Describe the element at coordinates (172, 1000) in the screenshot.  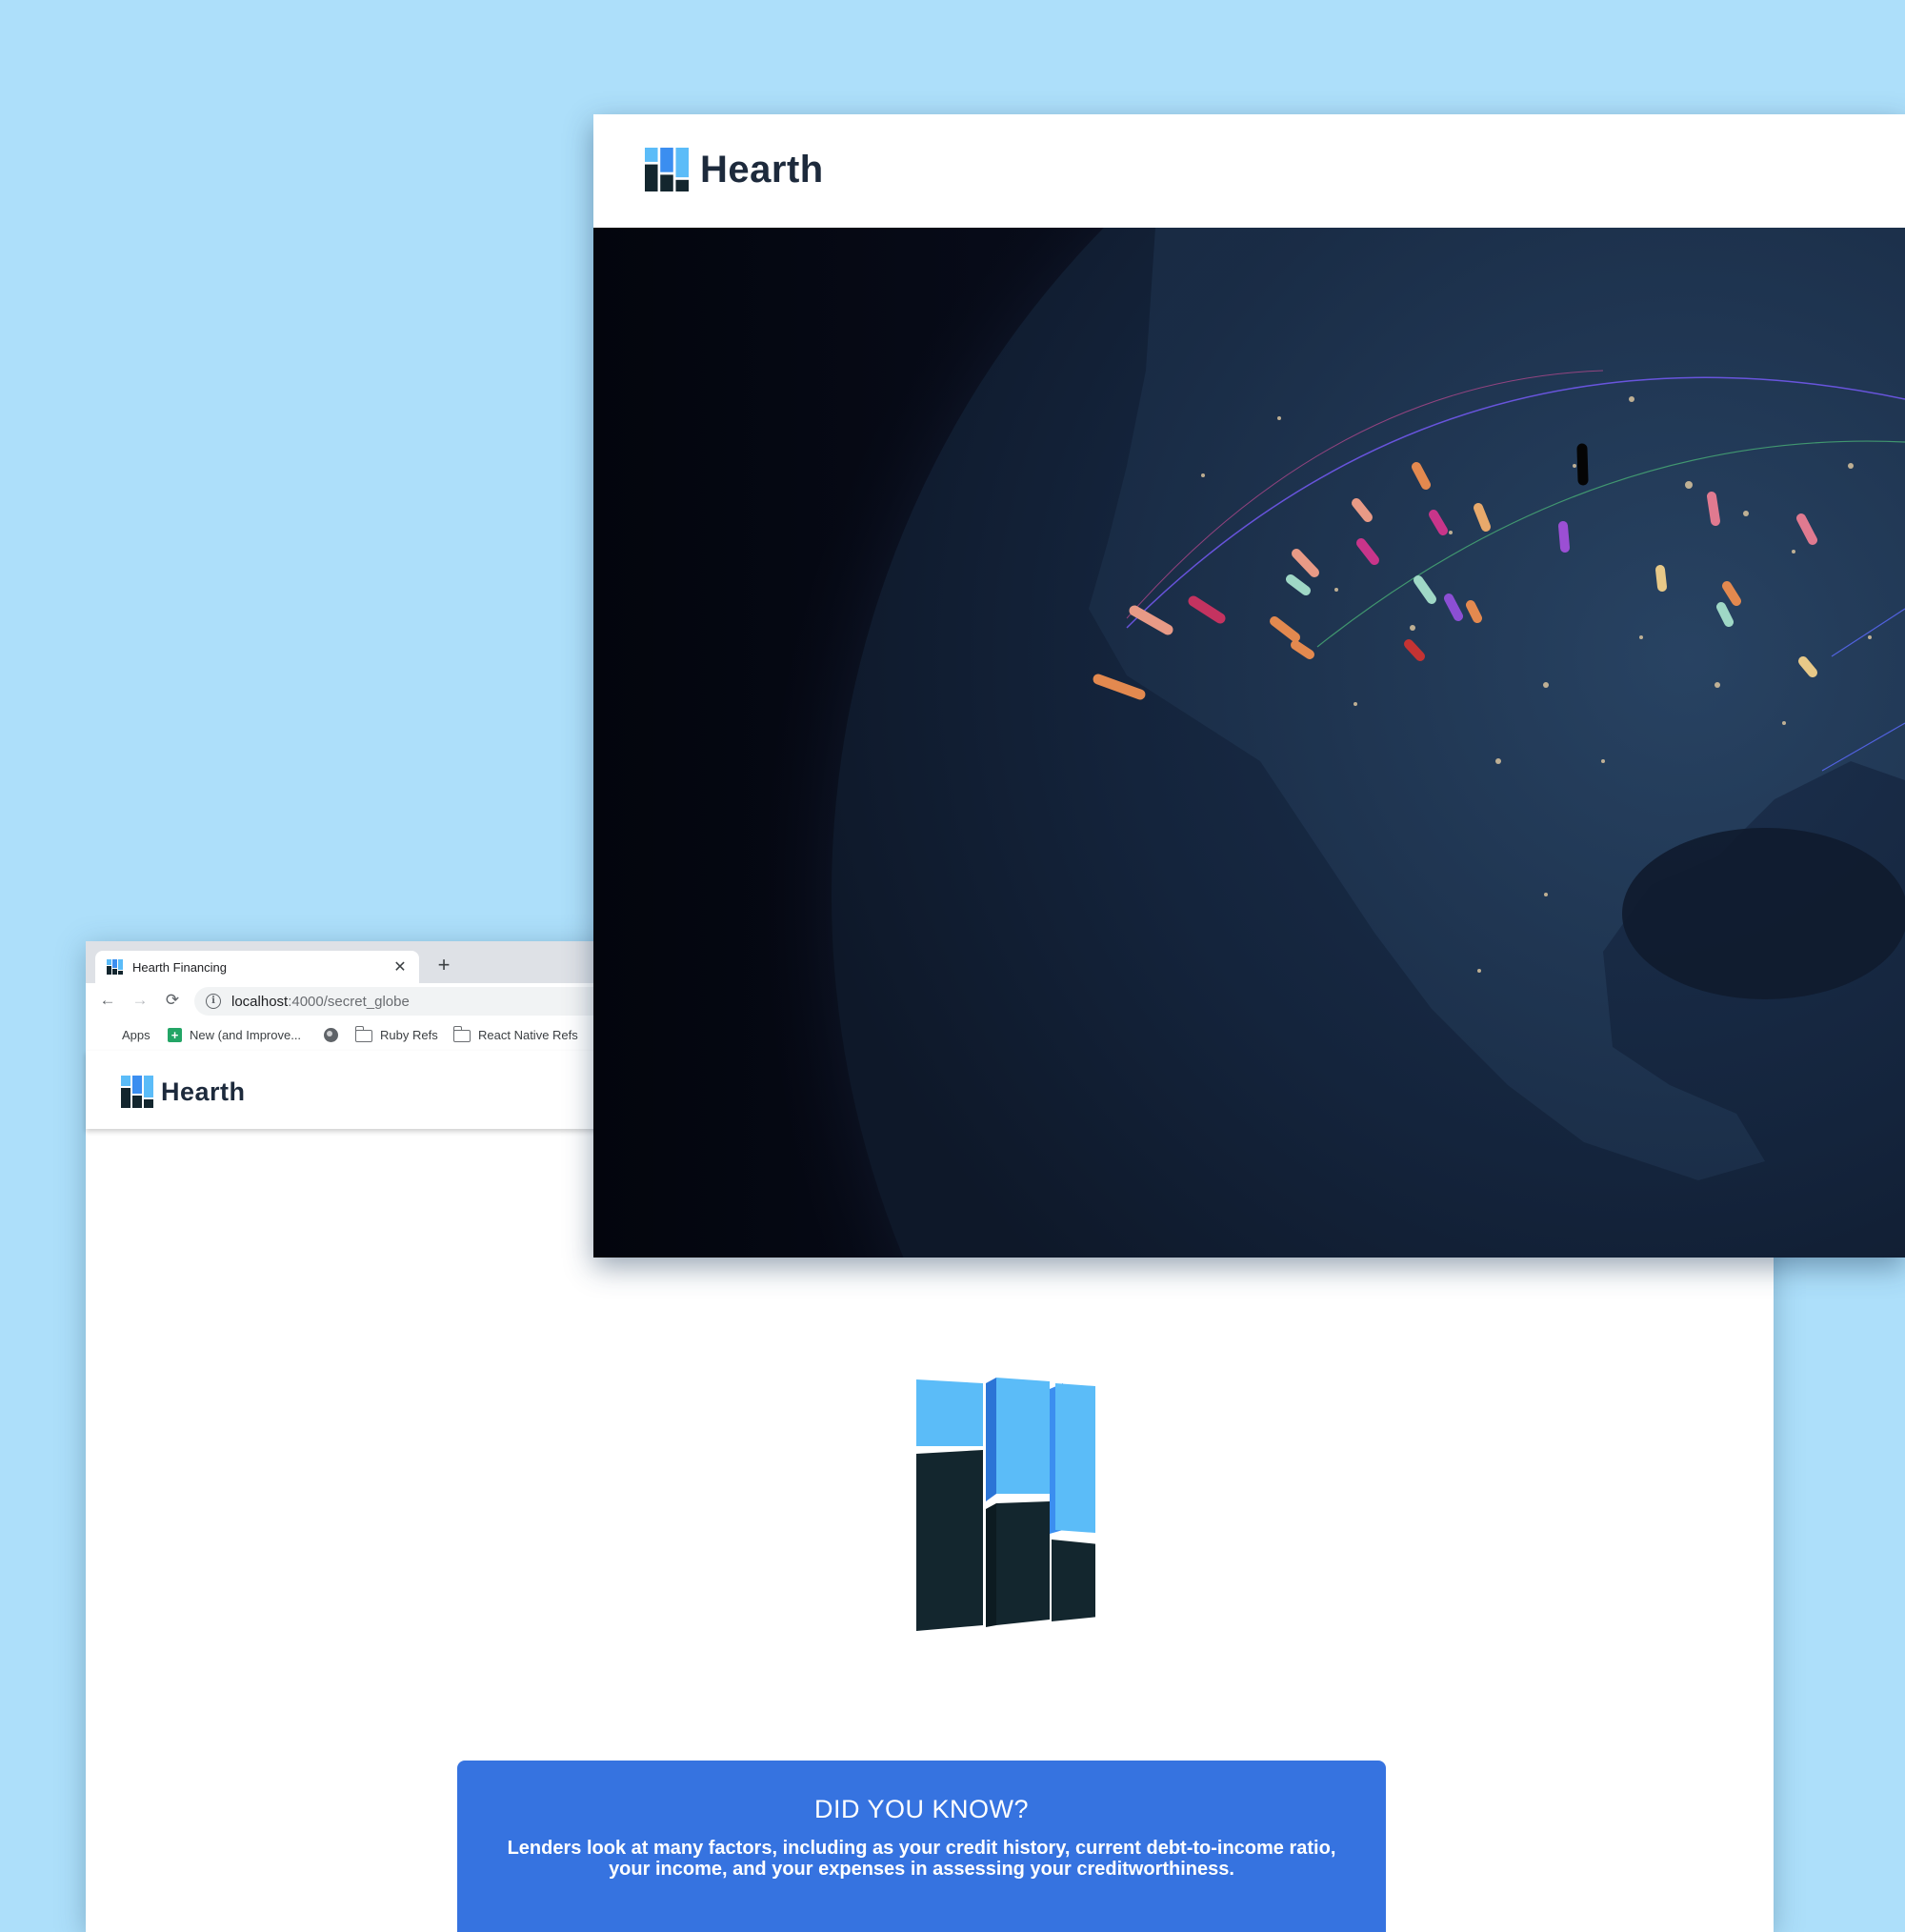
I see `reload-icon: ⟳` at that location.